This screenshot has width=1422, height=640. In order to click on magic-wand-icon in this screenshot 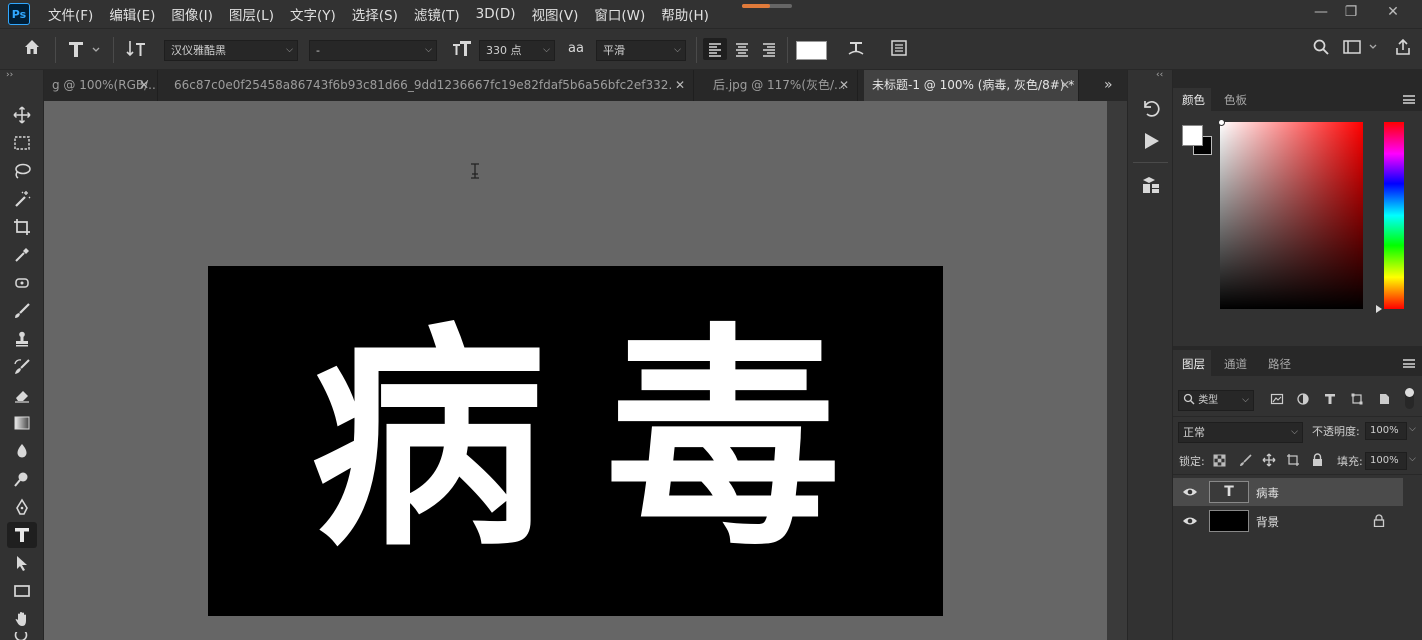, I will do `click(22, 199)`.